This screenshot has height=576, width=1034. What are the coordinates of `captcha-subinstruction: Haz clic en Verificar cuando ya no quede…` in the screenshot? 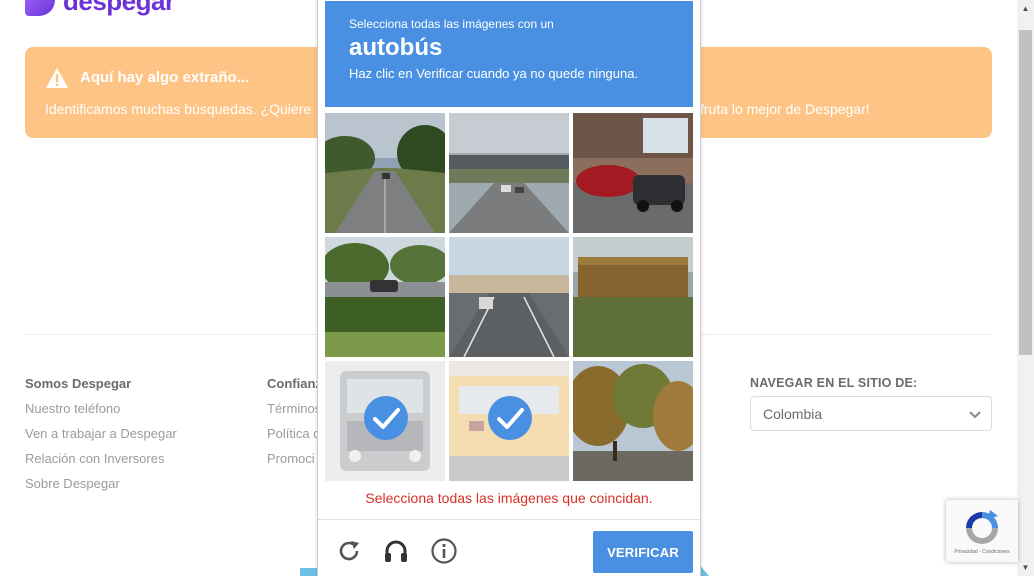 It's located at (494, 73).